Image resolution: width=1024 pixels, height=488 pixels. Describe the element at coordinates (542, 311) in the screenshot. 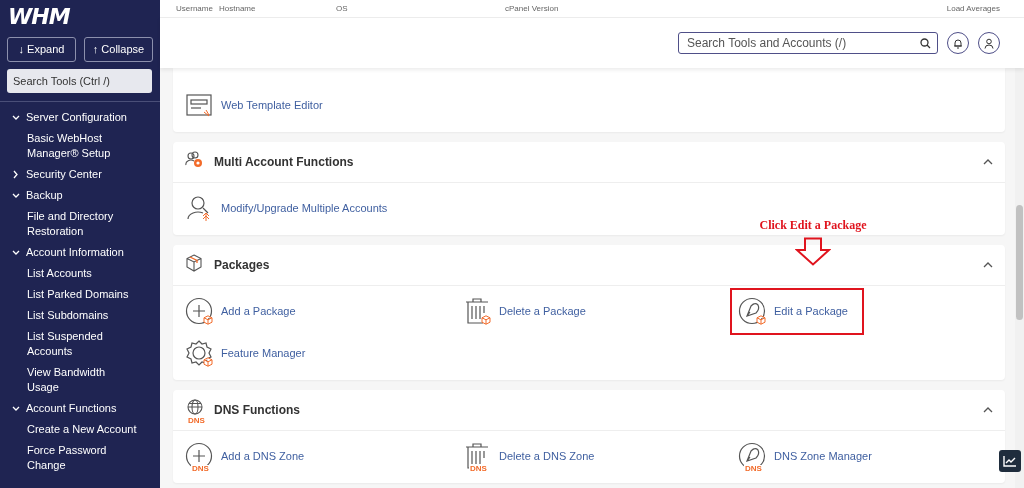

I see `tool-link: Delete a Package` at that location.